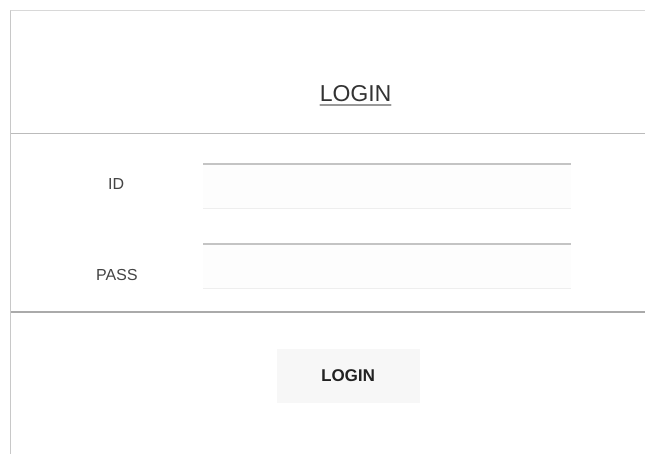 Image resolution: width=645 pixels, height=454 pixels. I want to click on field-label: PASS, so click(116, 275).